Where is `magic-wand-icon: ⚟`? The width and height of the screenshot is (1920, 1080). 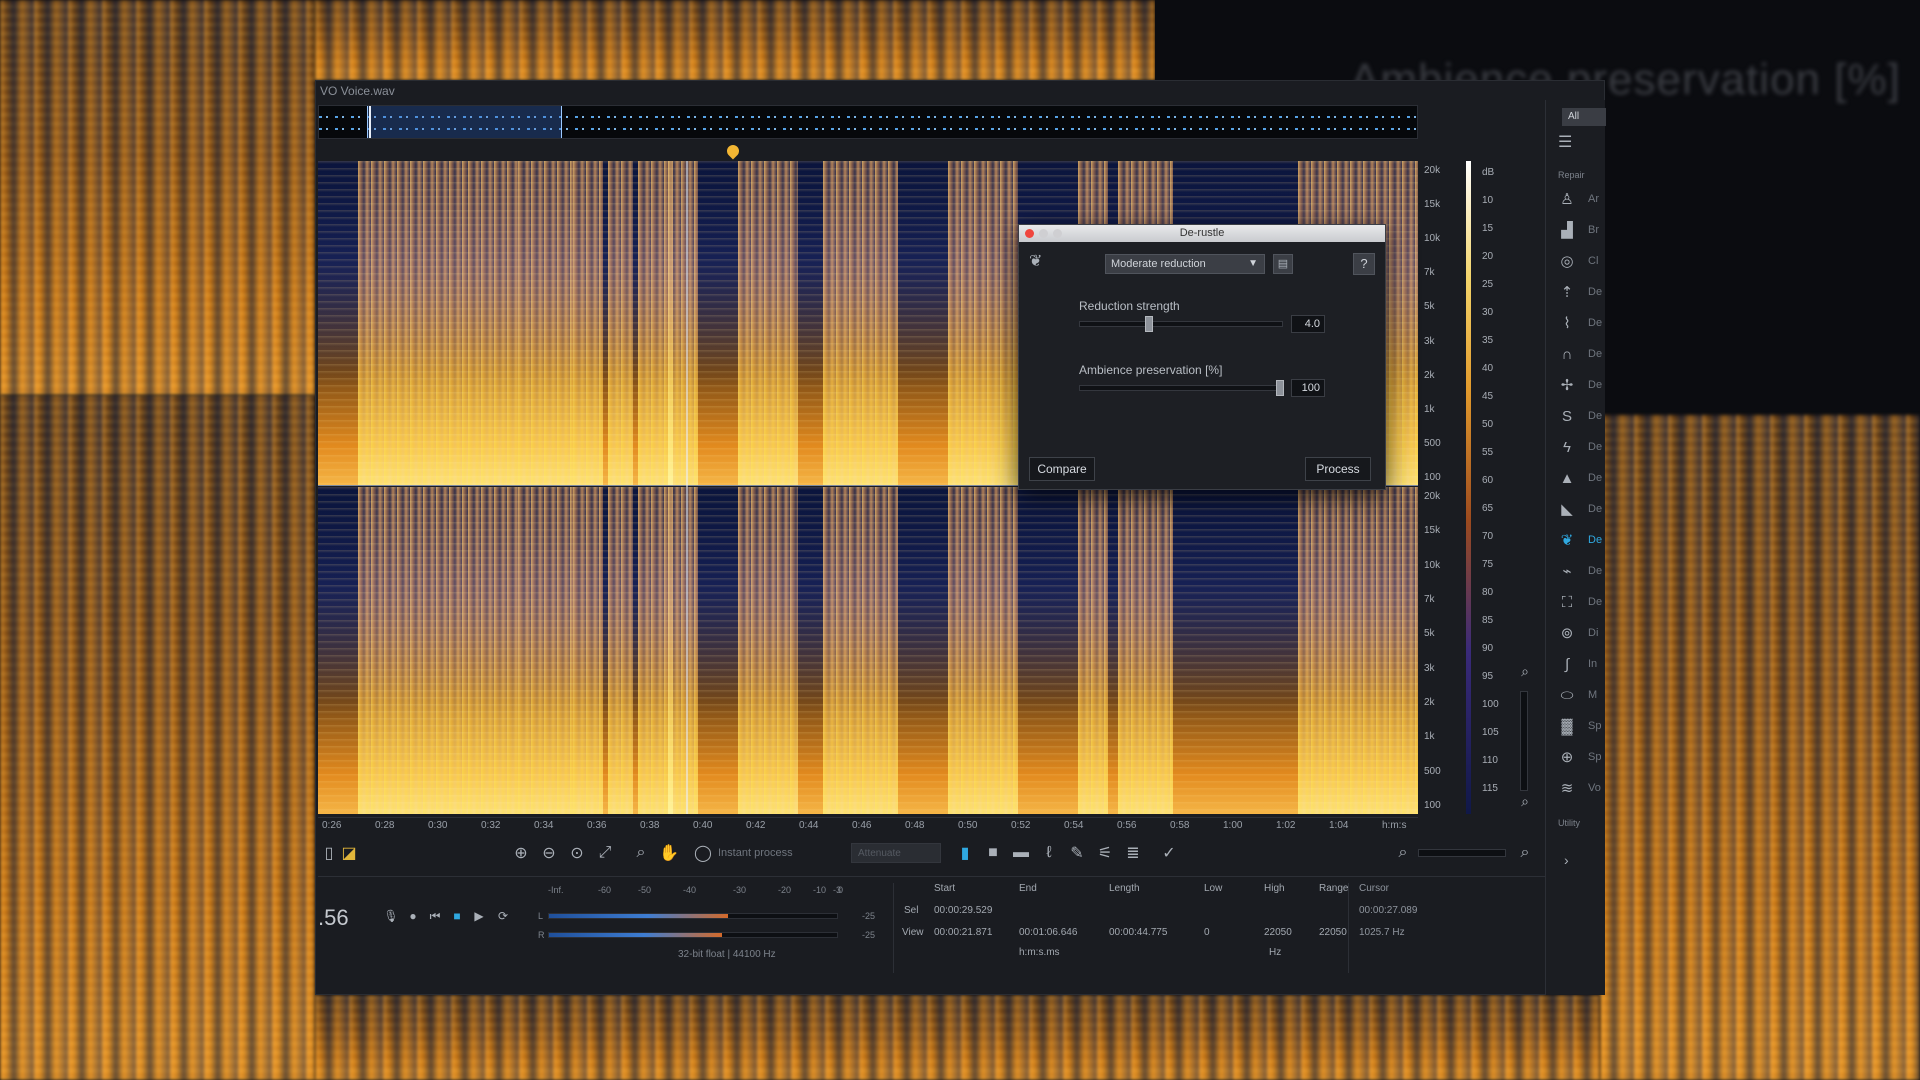
magic-wand-icon: ⚟ is located at coordinates (1105, 853).